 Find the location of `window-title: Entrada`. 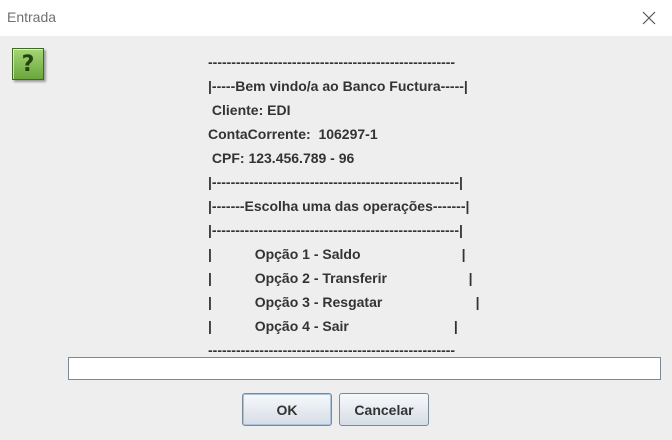

window-title: Entrada is located at coordinates (32, 17).